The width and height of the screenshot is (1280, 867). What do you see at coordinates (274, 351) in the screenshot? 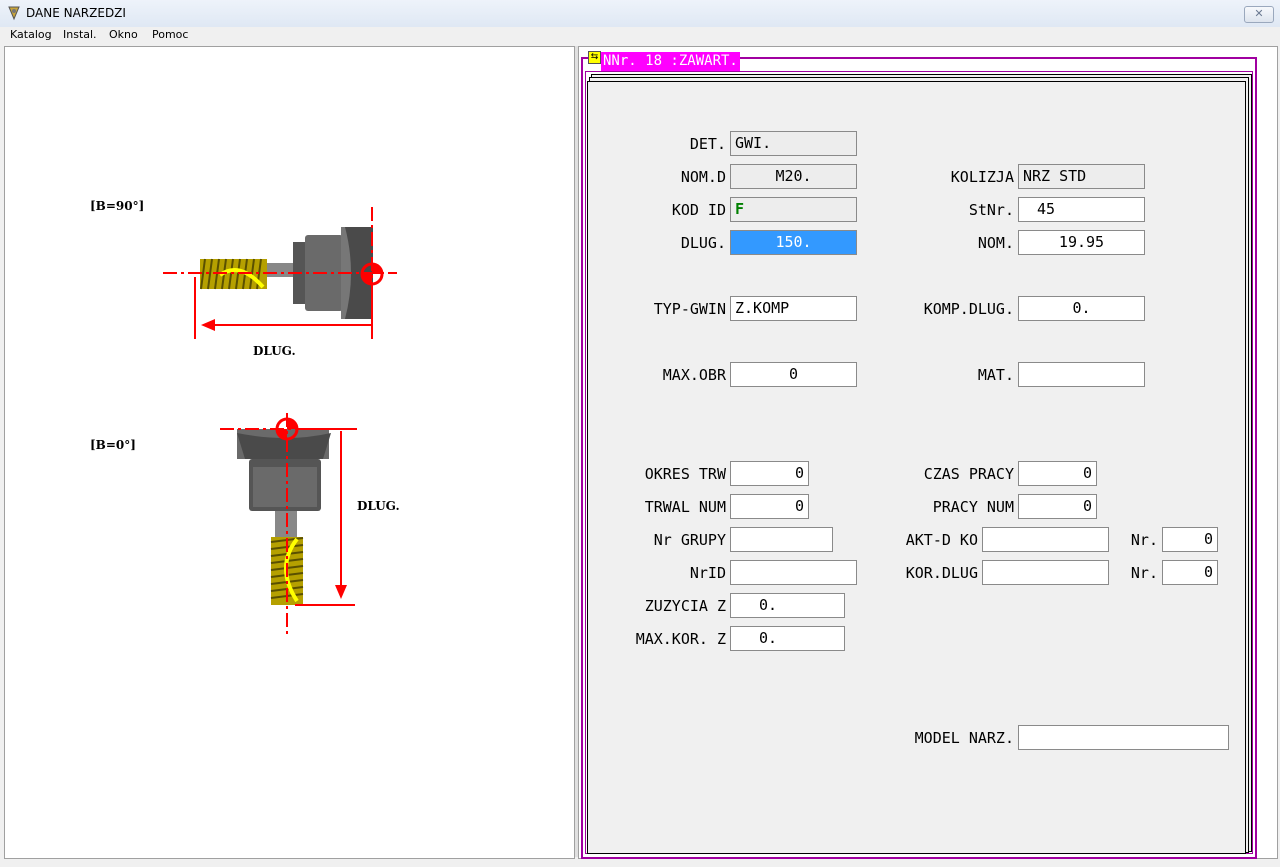
I see `dimension-label-dlug-top: DLUG.` at bounding box center [274, 351].